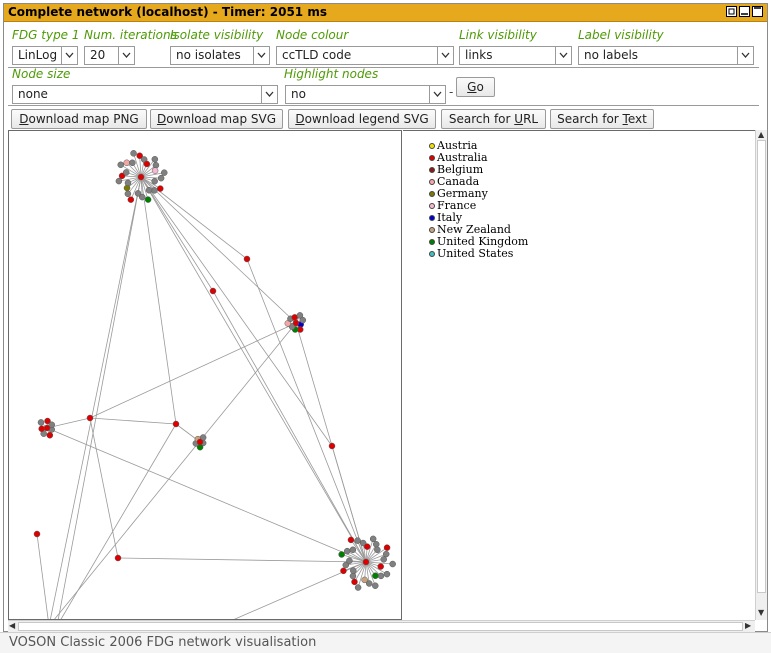  Describe the element at coordinates (109, 55) in the screenshot. I see `iterations-select: 20` at that location.